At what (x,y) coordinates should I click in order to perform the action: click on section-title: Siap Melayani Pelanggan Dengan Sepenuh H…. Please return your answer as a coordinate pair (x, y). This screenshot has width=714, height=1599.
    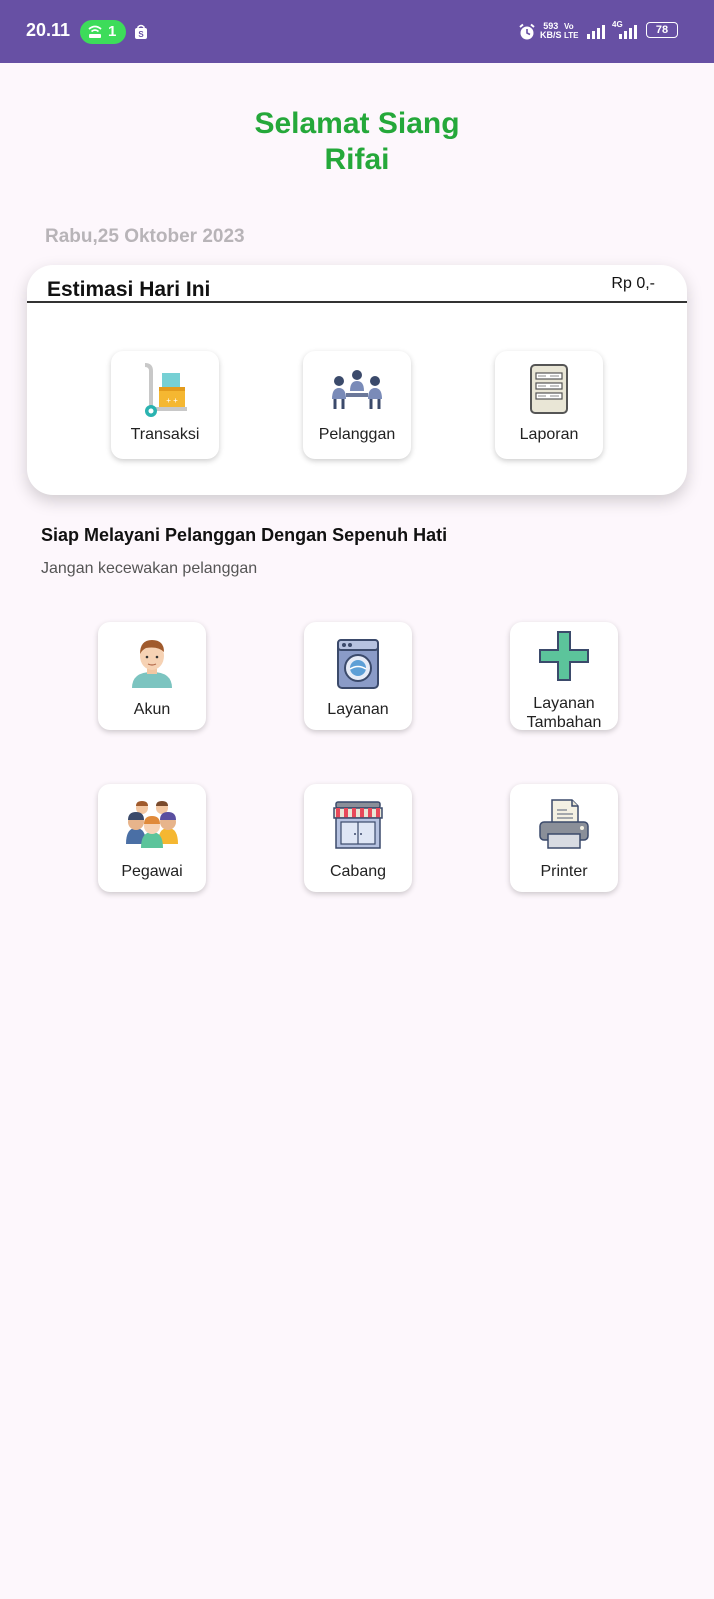
    Looking at the image, I should click on (244, 535).